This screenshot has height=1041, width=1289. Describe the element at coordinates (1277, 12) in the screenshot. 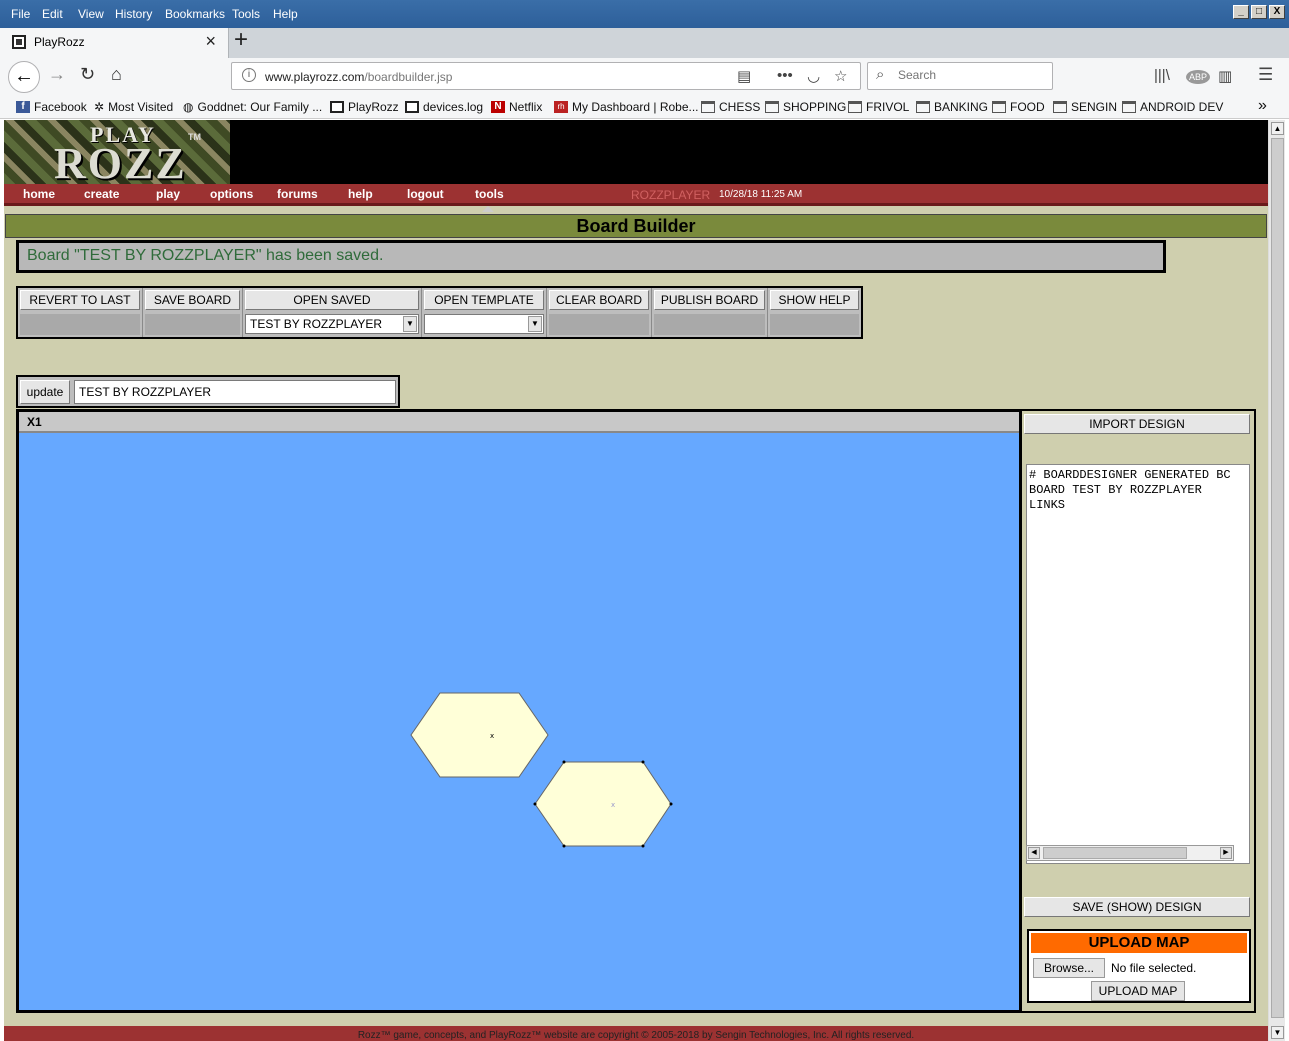

I see `close-window-icon: X` at that location.